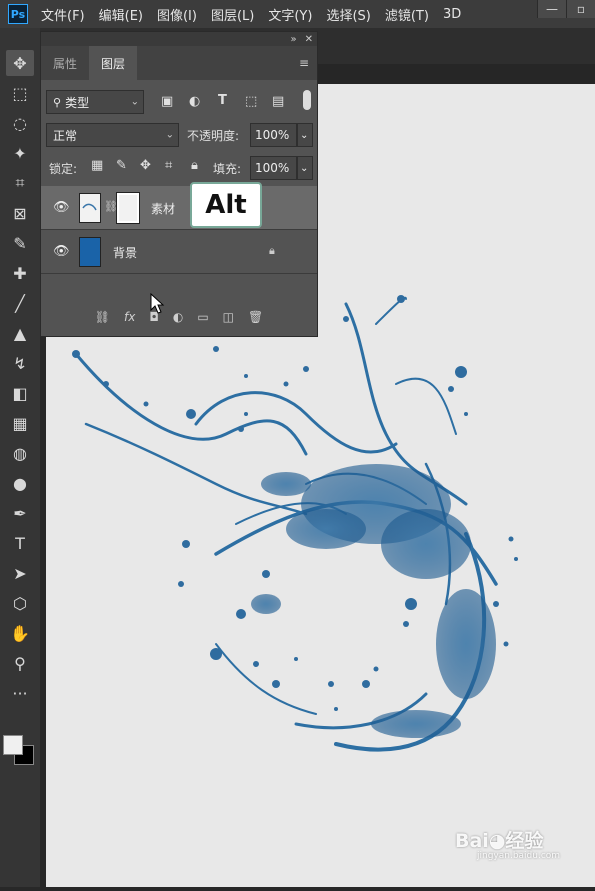  I want to click on document-tab-bar, so click(456, 74).